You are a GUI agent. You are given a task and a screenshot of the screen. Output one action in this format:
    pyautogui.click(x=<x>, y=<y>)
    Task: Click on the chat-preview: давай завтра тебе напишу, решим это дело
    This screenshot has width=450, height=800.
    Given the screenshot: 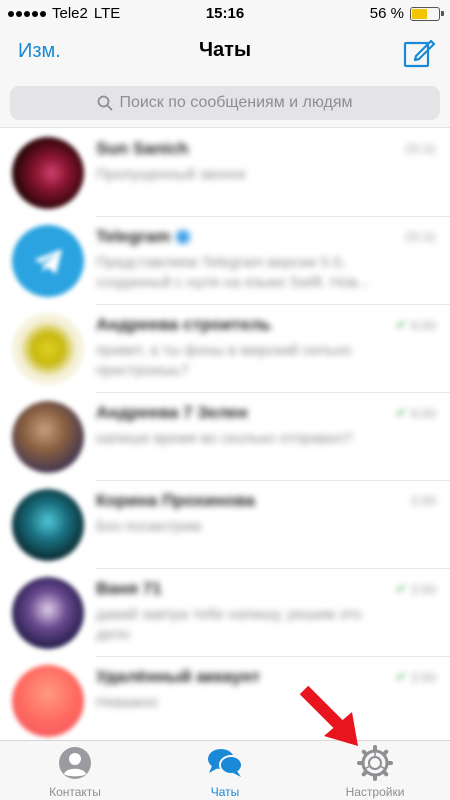 What is the action you would take?
    pyautogui.click(x=229, y=624)
    